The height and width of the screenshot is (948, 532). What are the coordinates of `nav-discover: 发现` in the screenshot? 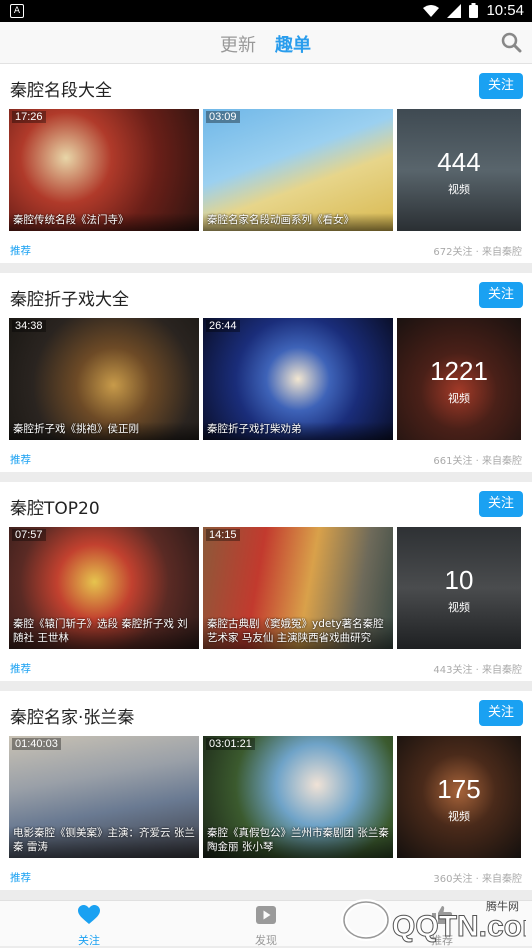 It's located at (266, 926).